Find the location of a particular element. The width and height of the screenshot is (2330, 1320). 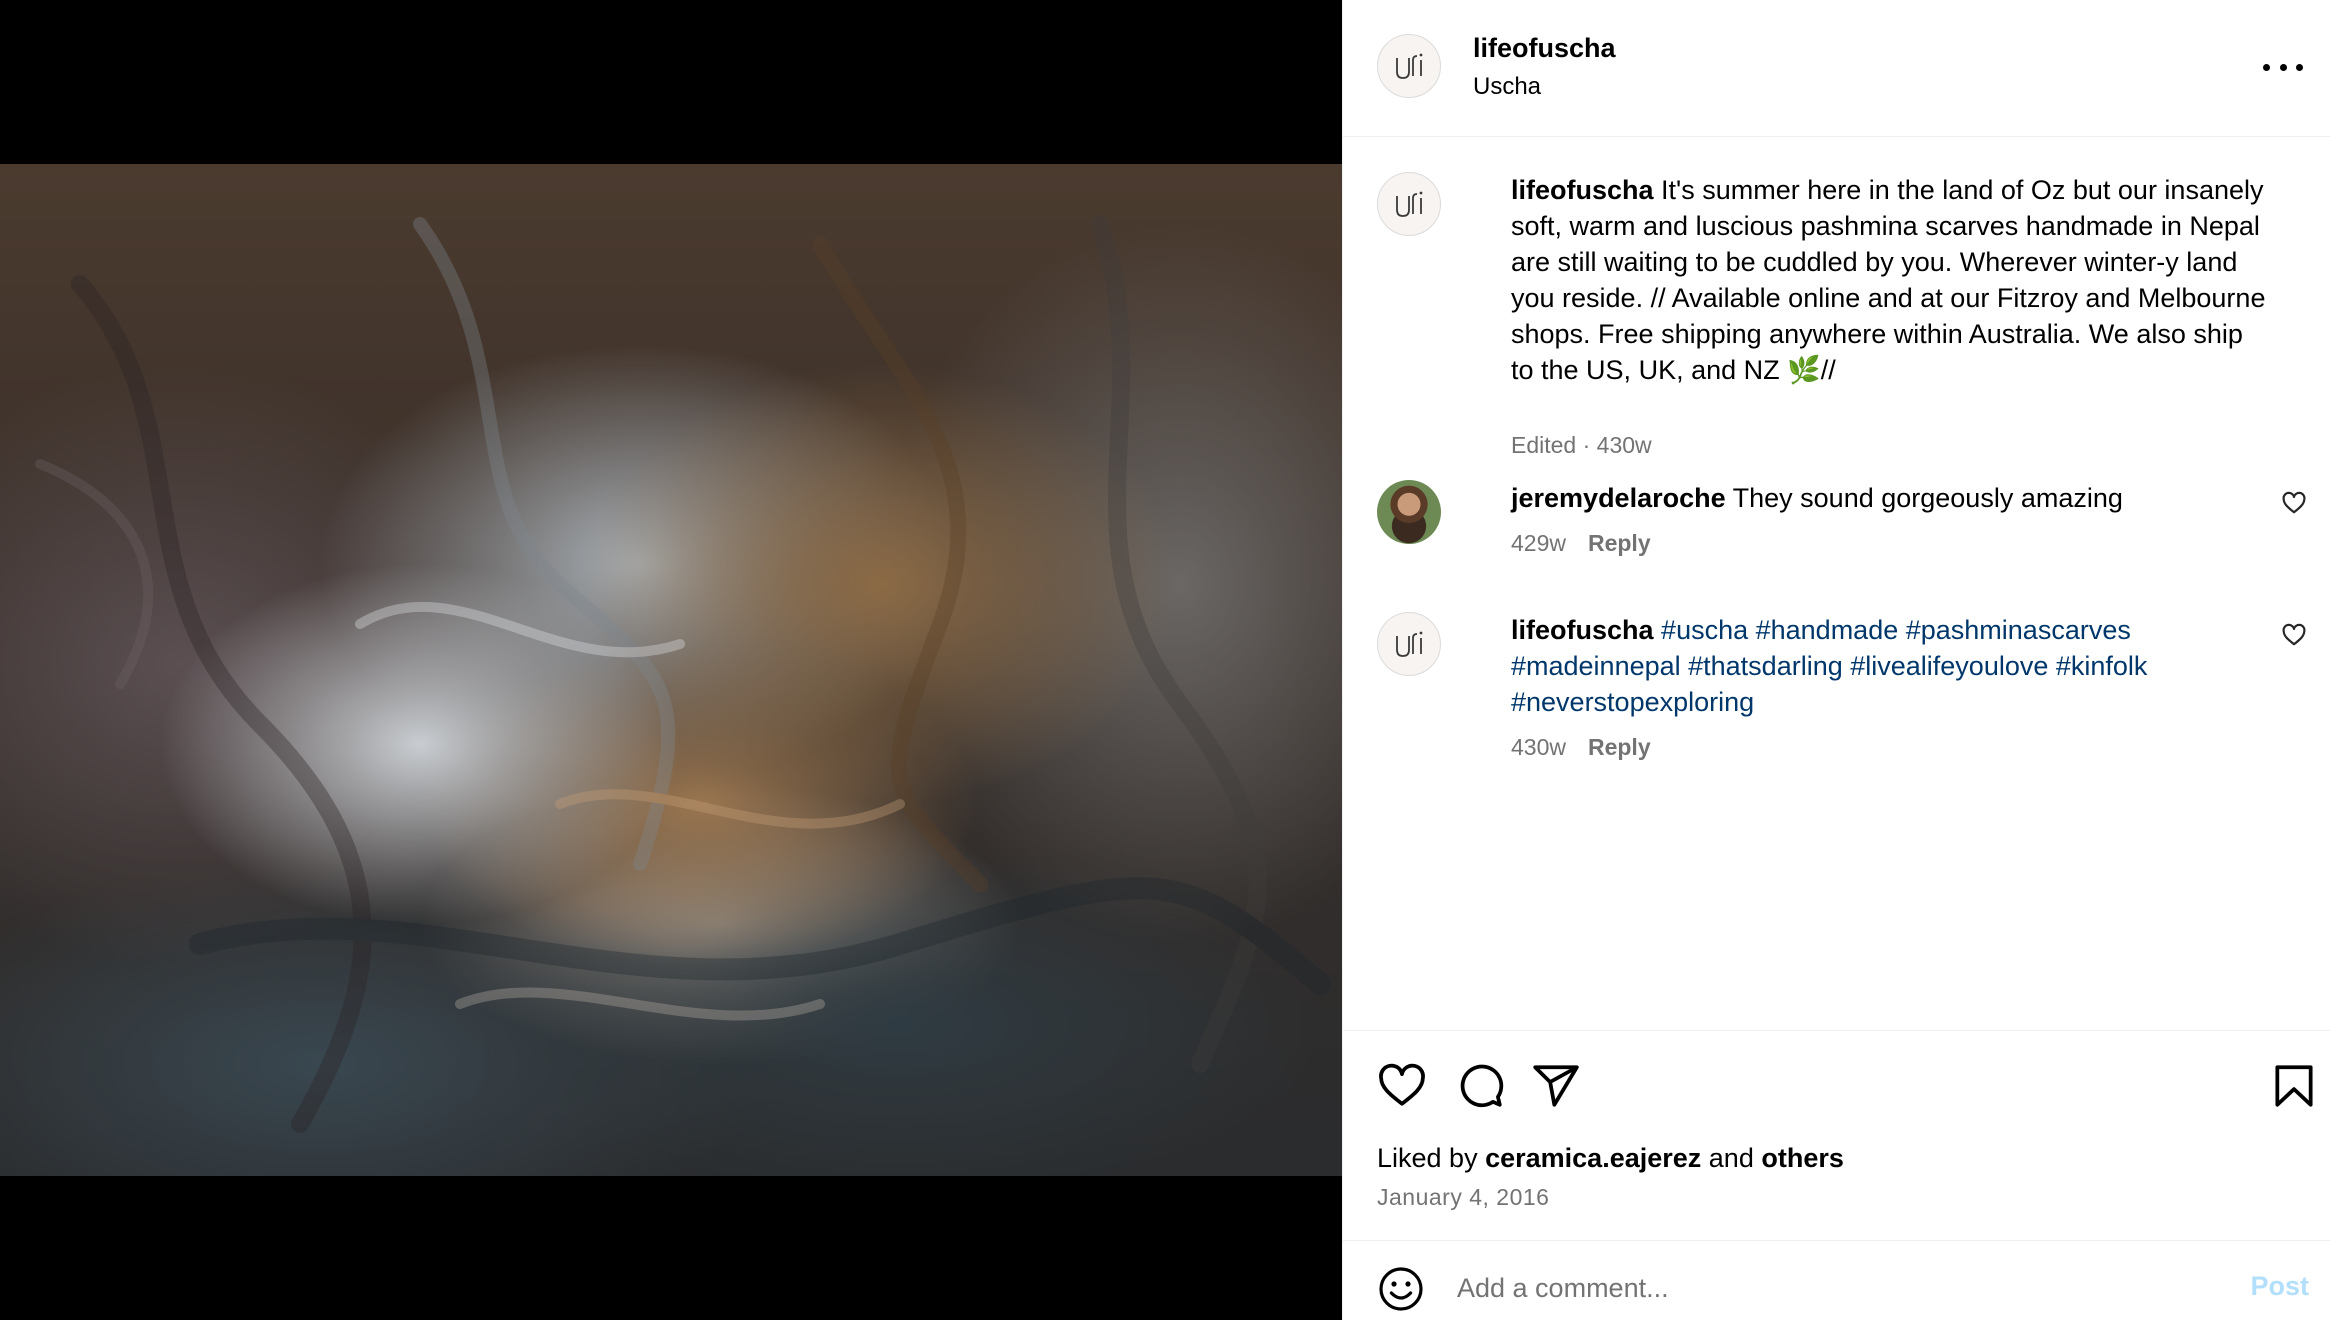

emoji-icon is located at coordinates (1401, 1289).